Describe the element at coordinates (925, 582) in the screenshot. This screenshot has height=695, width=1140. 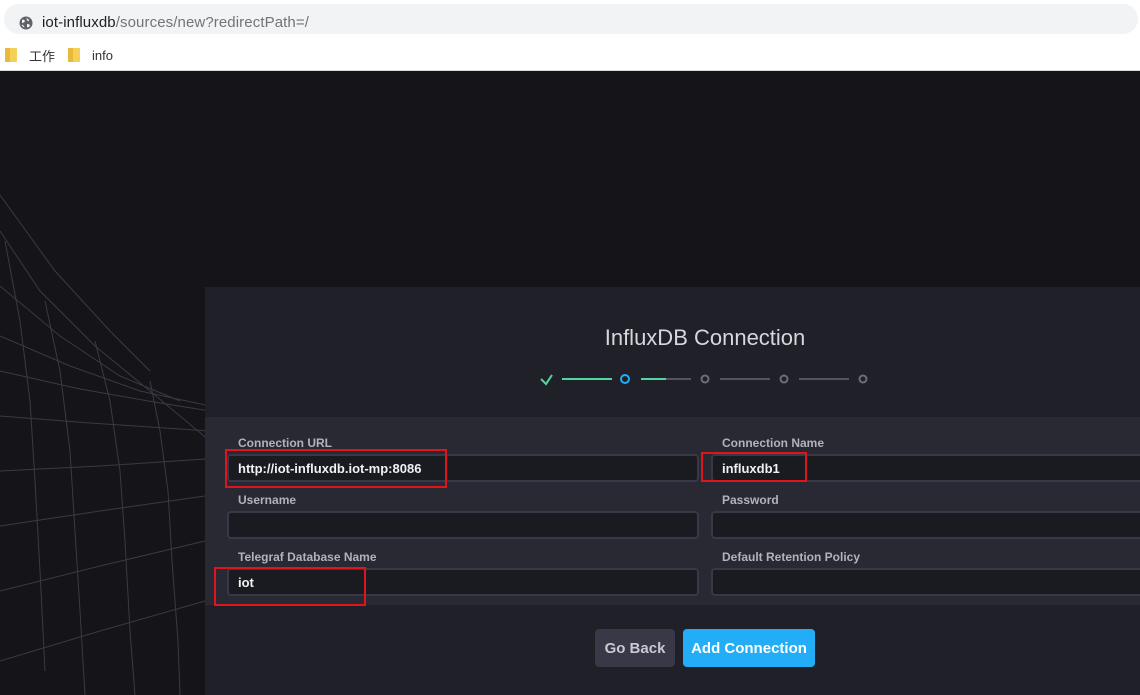
I see `retention-policy-input` at that location.